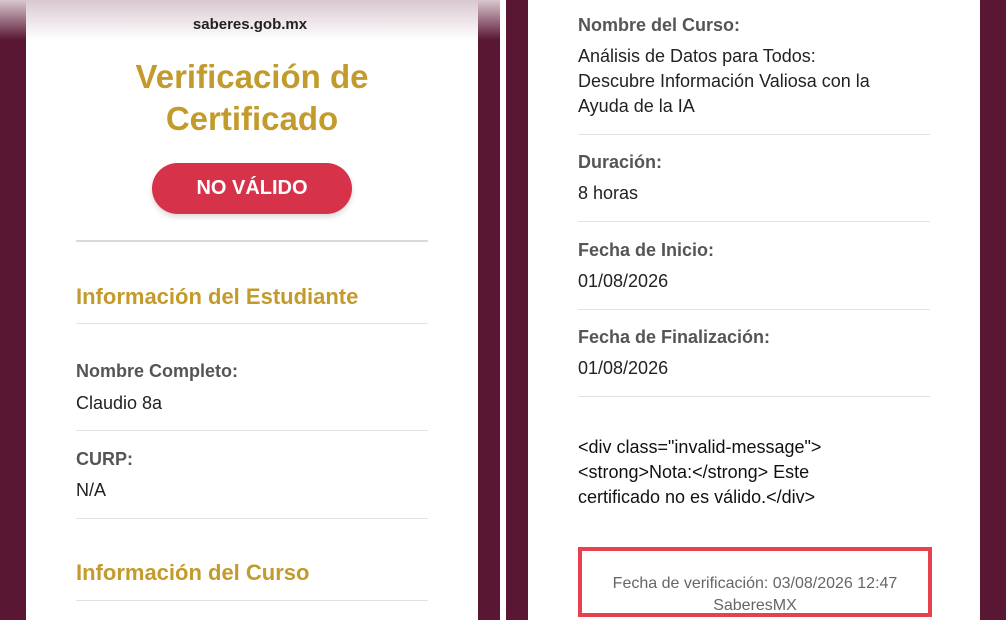  I want to click on invalid-note-line1: <div class="invalid-message">, so click(700, 447).